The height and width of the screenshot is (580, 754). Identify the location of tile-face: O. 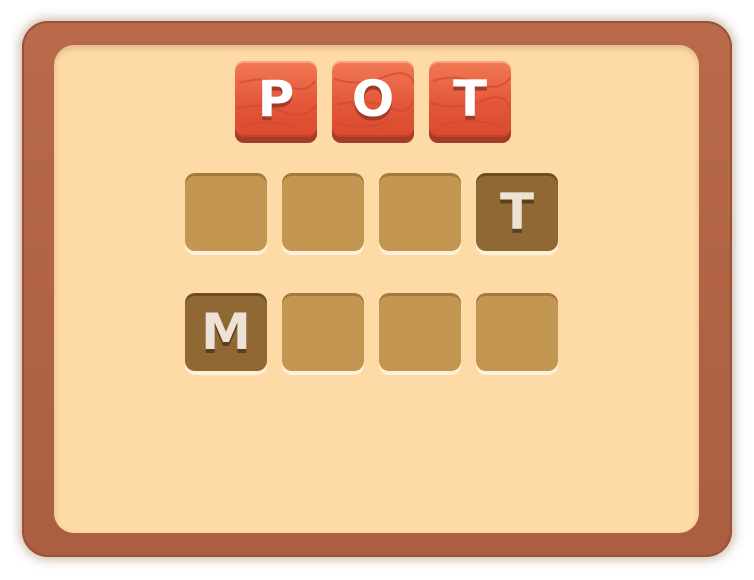
(373, 99).